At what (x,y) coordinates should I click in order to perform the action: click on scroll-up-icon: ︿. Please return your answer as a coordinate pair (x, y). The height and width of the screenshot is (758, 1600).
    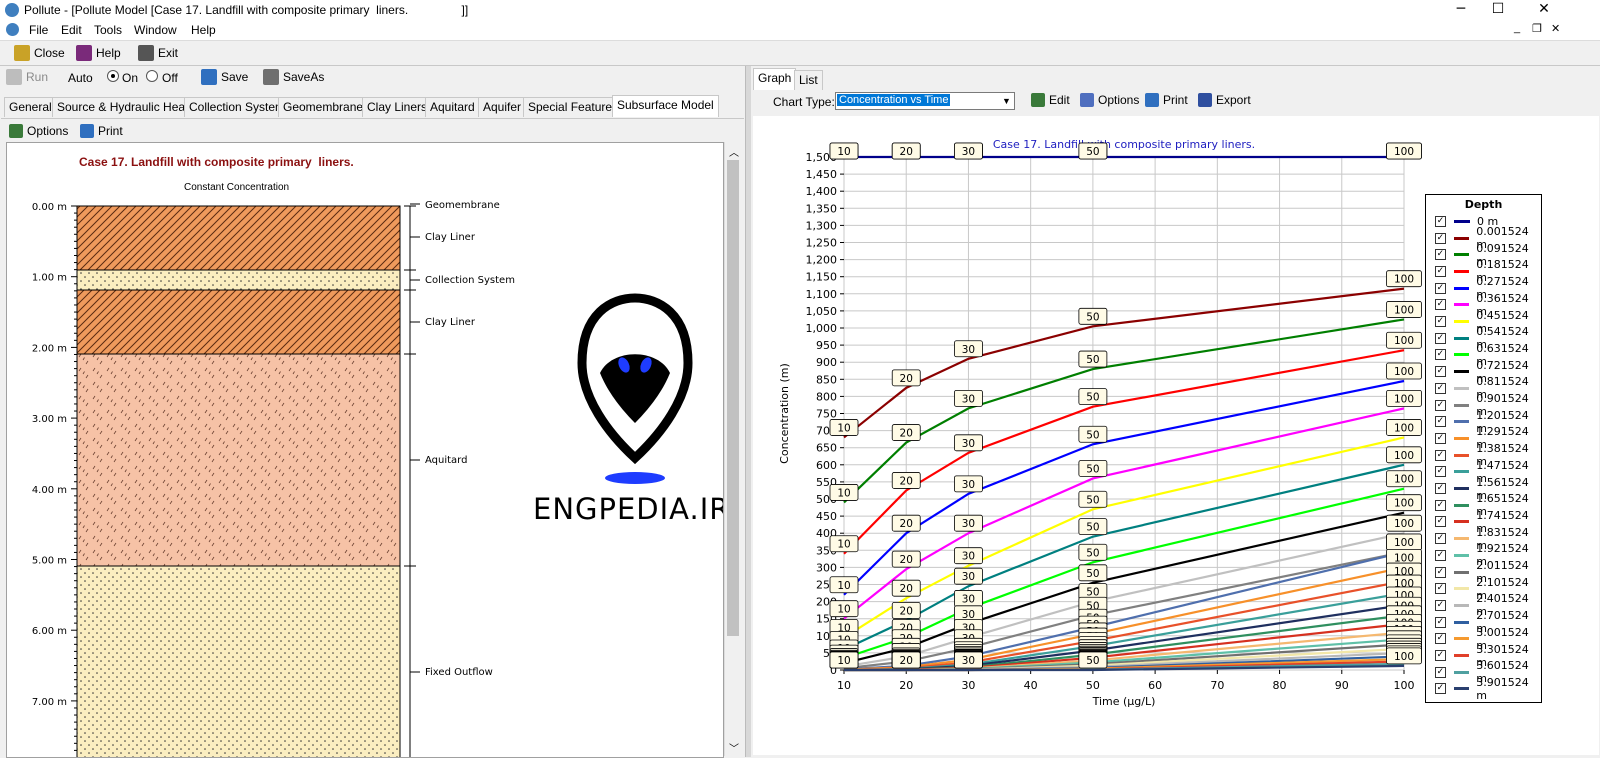
    Looking at the image, I should click on (734, 151).